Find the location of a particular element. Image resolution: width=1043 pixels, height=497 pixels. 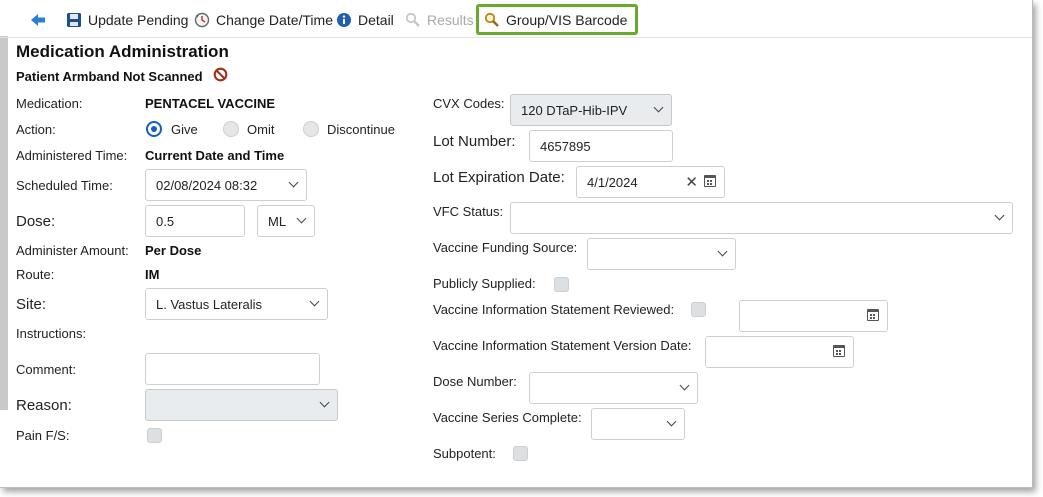

cvx-codes-select: 120 DTaP-Hib-IPV is located at coordinates (591, 110).